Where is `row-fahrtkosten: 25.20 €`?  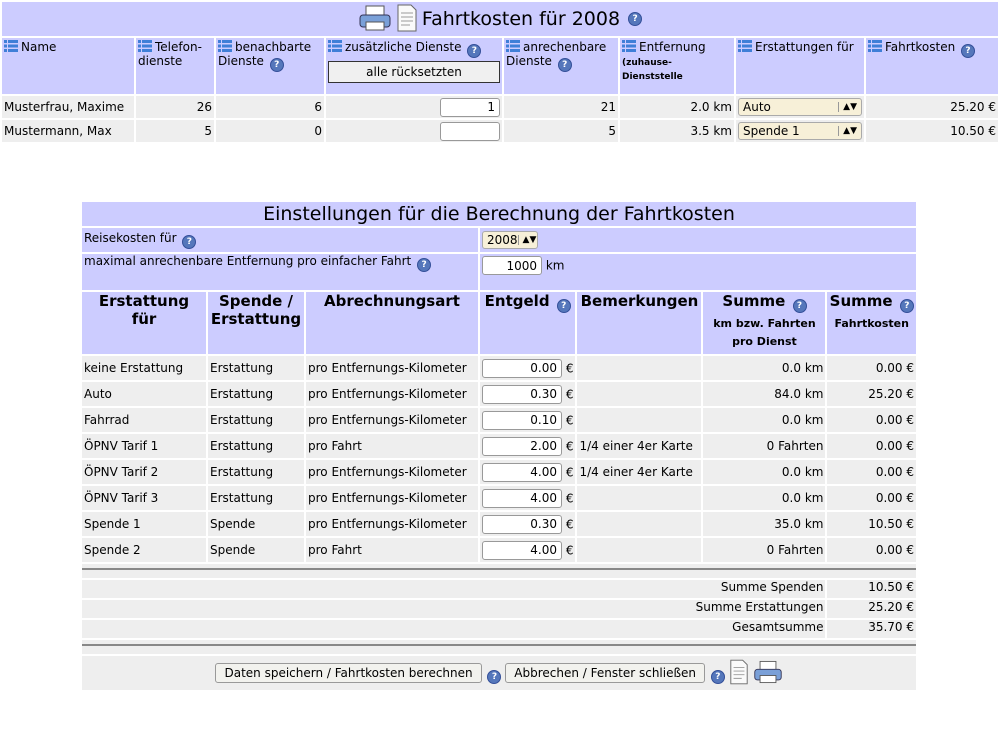
row-fahrtkosten: 25.20 € is located at coordinates (932, 107).